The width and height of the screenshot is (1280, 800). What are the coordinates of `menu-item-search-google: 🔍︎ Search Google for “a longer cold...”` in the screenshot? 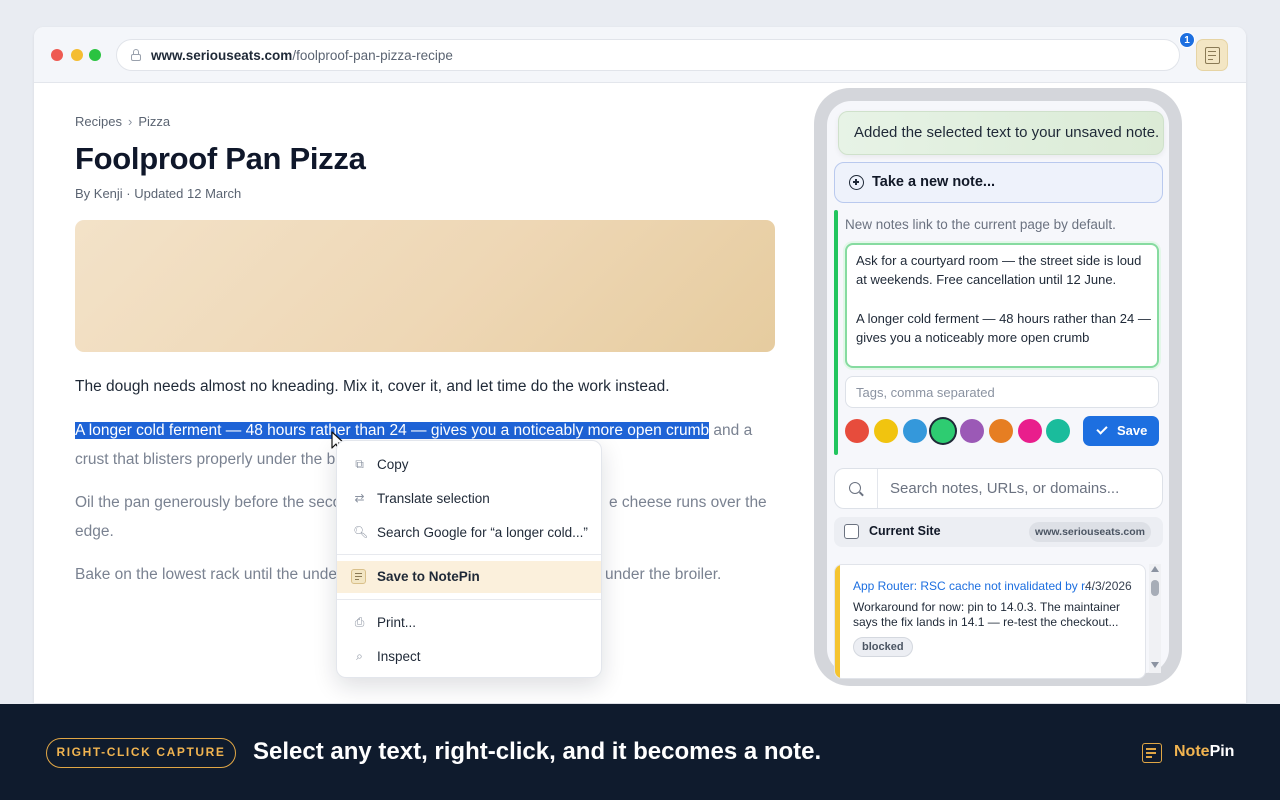 It's located at (469, 533).